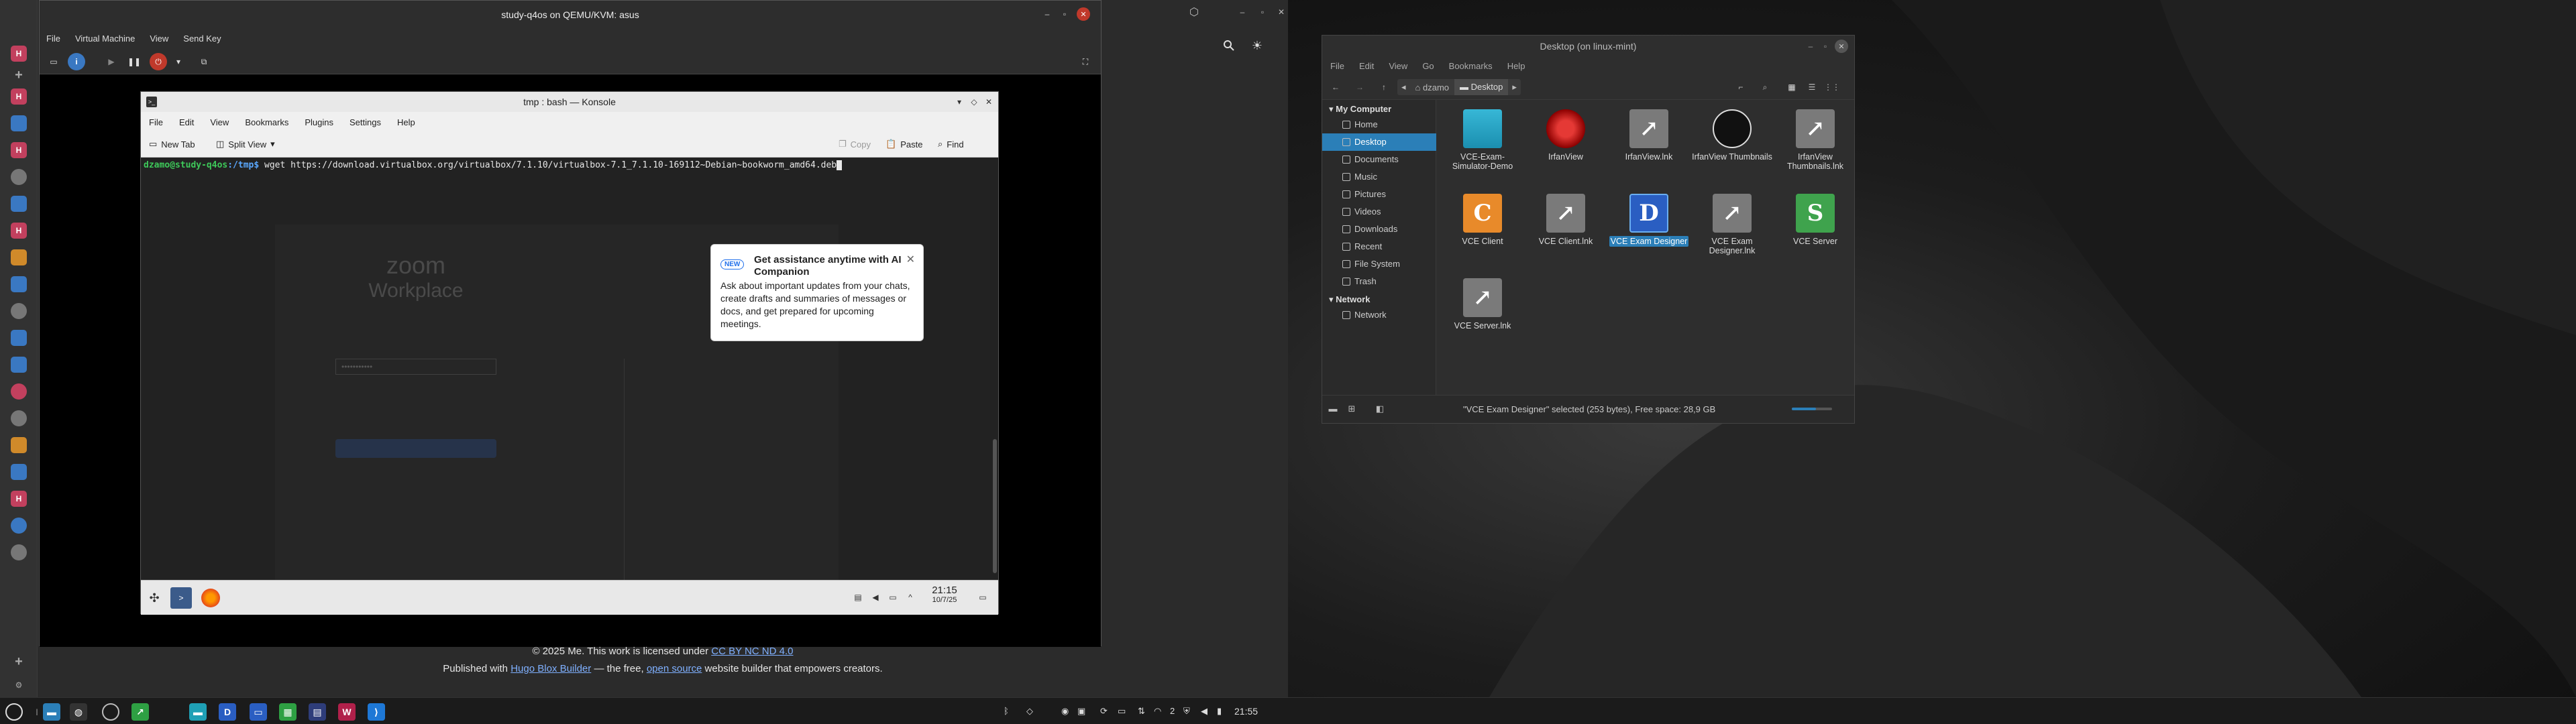  I want to click on menu-settings: Settings, so click(365, 122).